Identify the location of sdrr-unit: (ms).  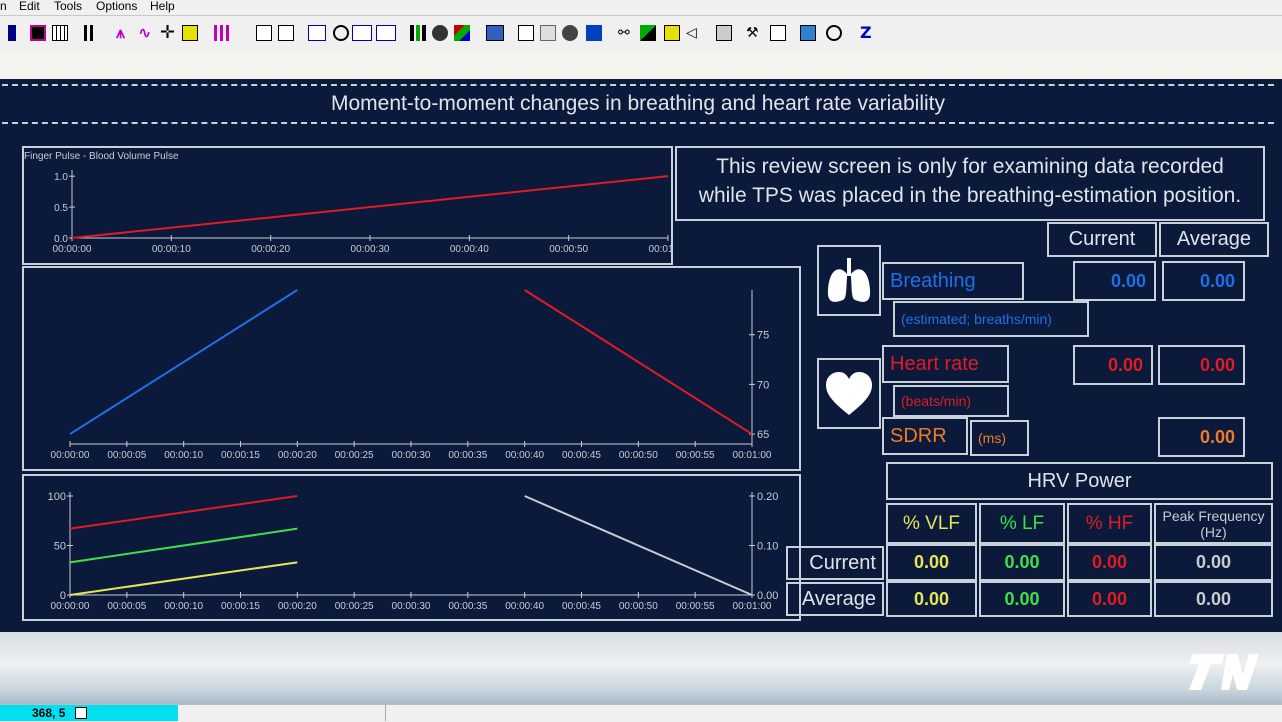
(999, 438).